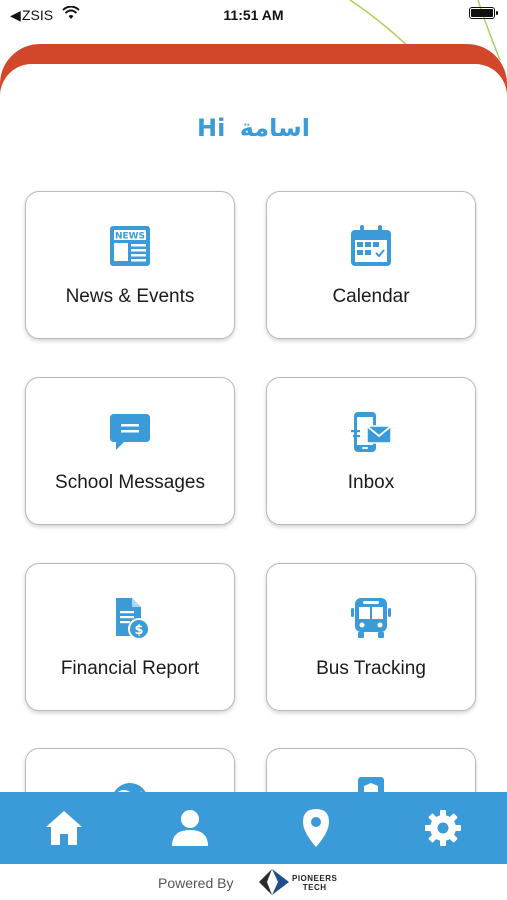  I want to click on bottom-navigation, so click(253, 828).